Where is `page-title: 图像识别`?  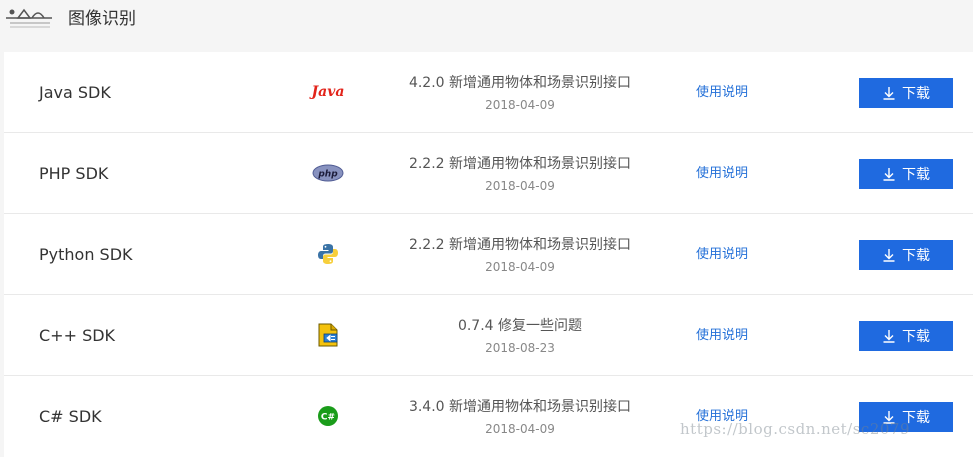
page-title: 图像识别 is located at coordinates (102, 19).